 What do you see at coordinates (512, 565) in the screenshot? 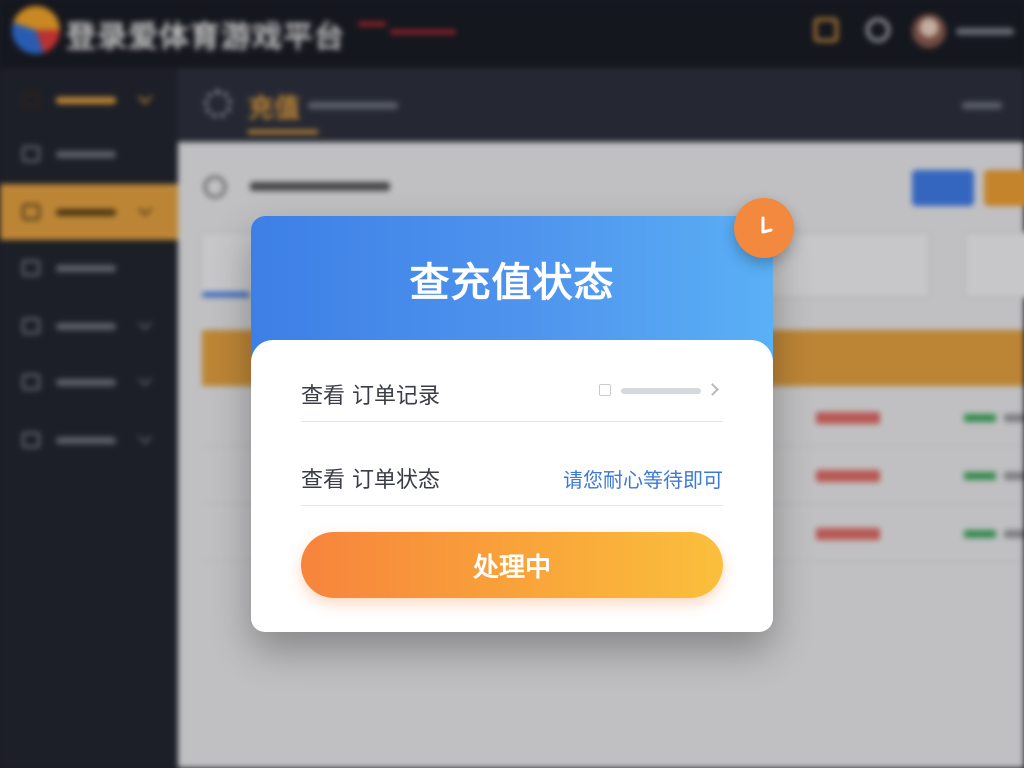
I see `processing-button: 处理中` at bounding box center [512, 565].